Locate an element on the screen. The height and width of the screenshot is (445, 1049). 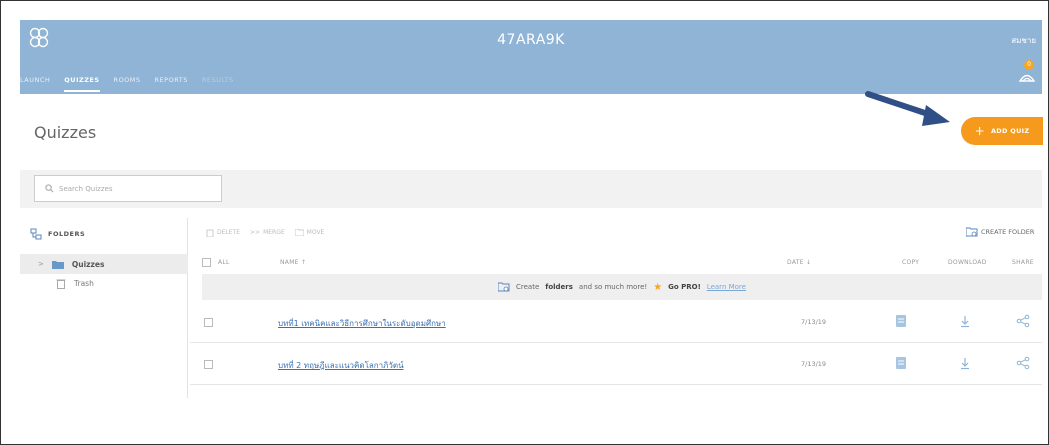
folders-header: FOLDERS is located at coordinates (57, 234).